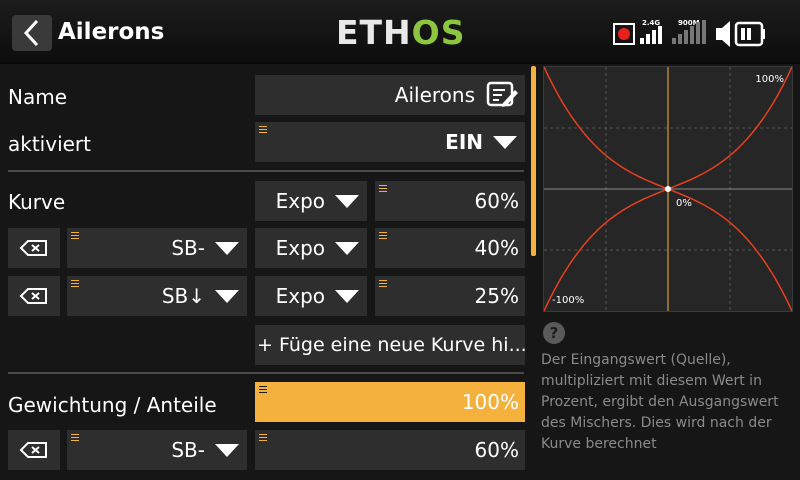 Image resolution: width=800 pixels, height=480 pixels. What do you see at coordinates (111, 32) in the screenshot?
I see `page-title: Ailerons` at bounding box center [111, 32].